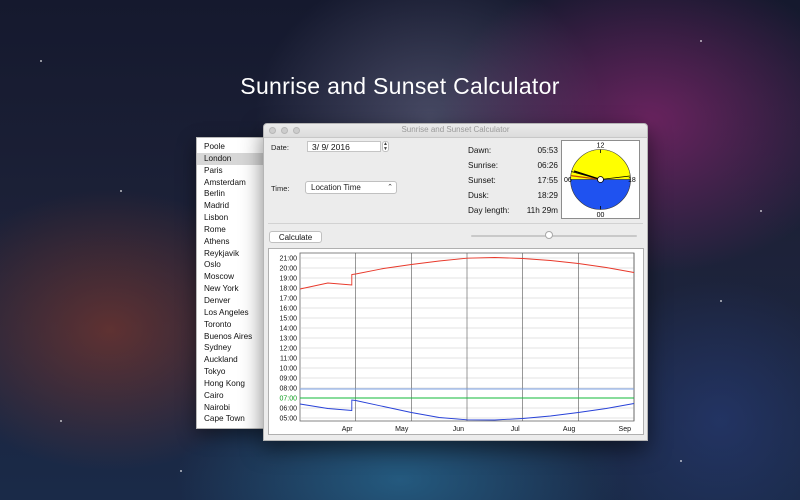  What do you see at coordinates (402, 429) in the screenshot?
I see `x-tick-label: May` at bounding box center [402, 429].